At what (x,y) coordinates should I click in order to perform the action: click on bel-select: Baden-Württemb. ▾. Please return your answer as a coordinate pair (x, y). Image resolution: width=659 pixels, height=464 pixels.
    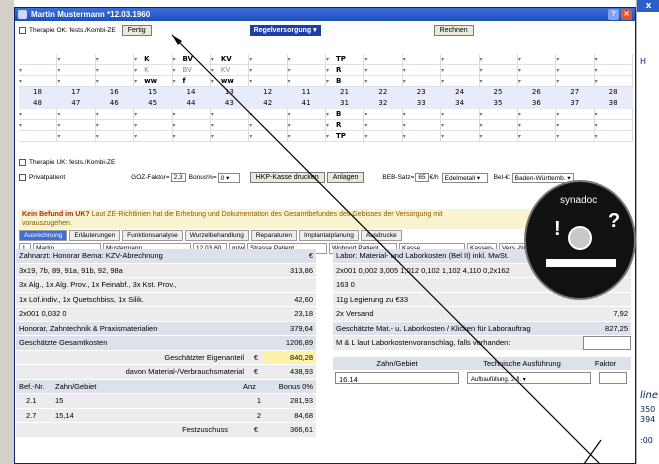
    Looking at the image, I should click on (542, 177).